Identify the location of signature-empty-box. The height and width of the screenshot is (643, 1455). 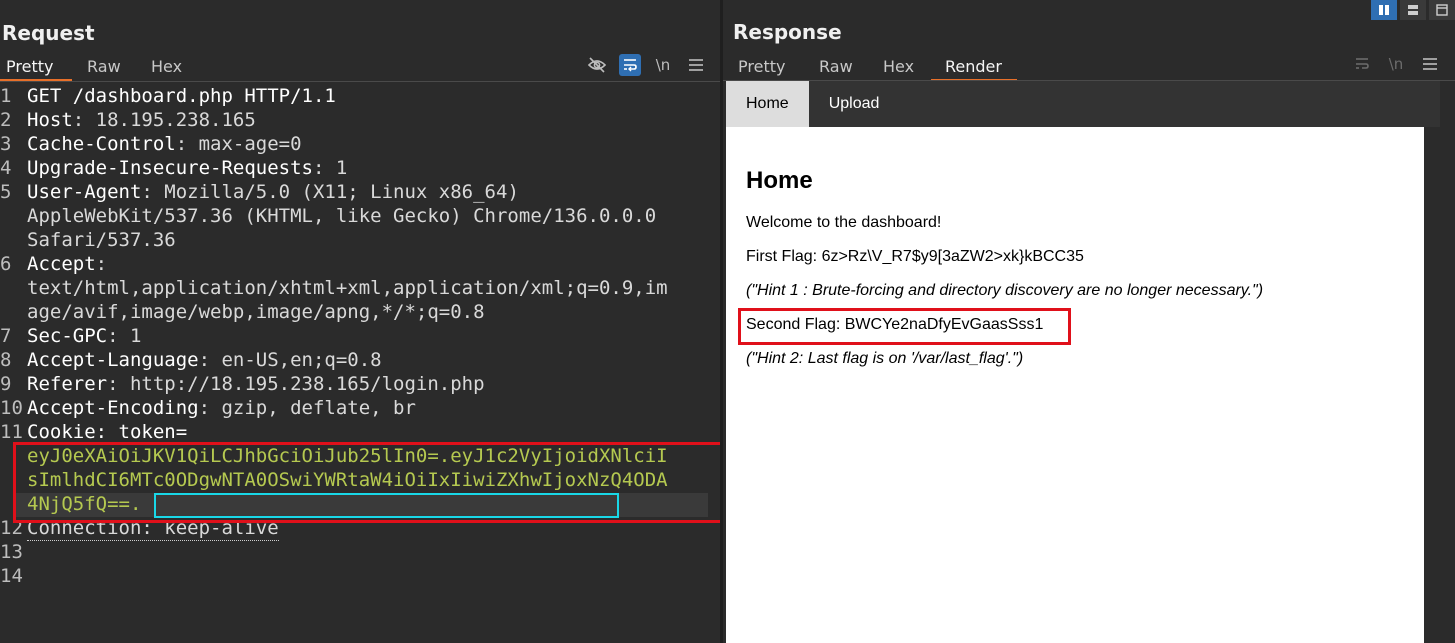
(386, 505).